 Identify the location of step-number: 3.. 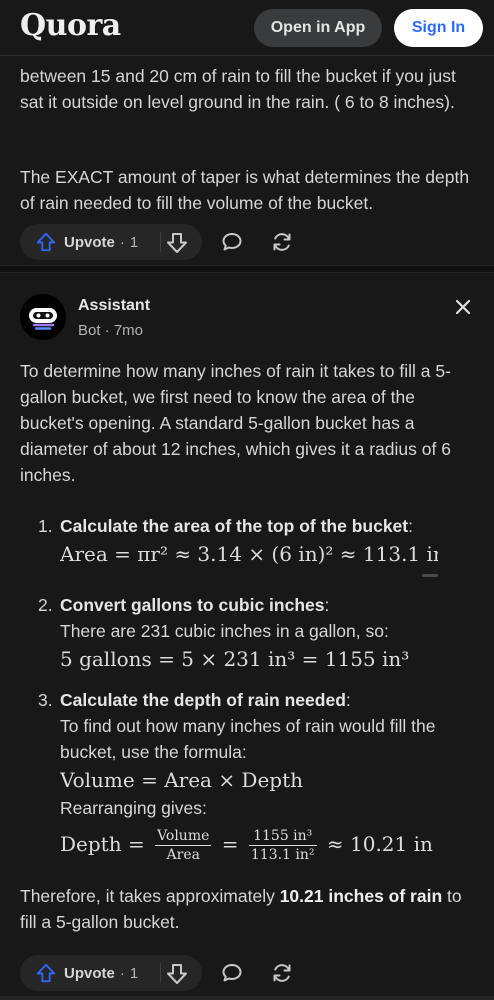
(45, 700).